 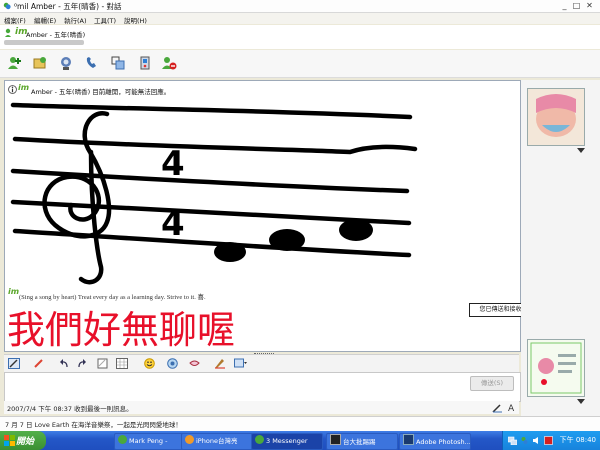 I want to click on contact-display-picture, so click(x=556, y=117).